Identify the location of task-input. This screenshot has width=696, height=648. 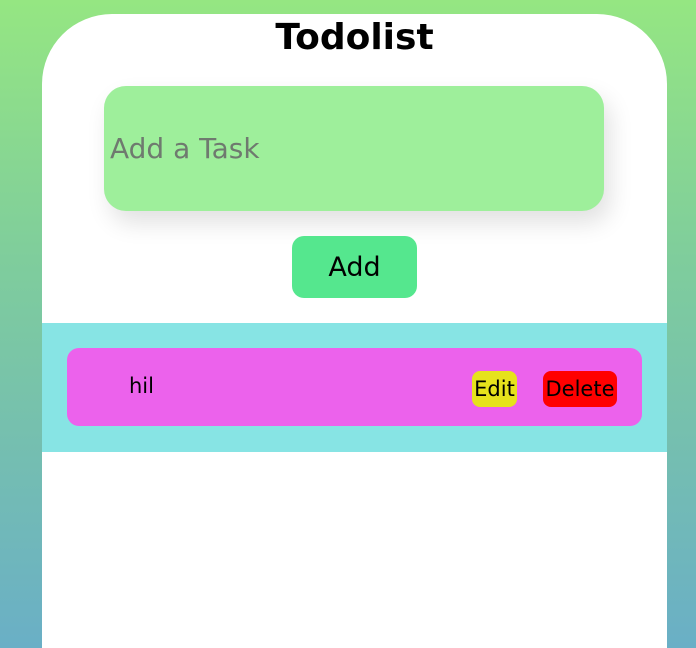
(354, 148).